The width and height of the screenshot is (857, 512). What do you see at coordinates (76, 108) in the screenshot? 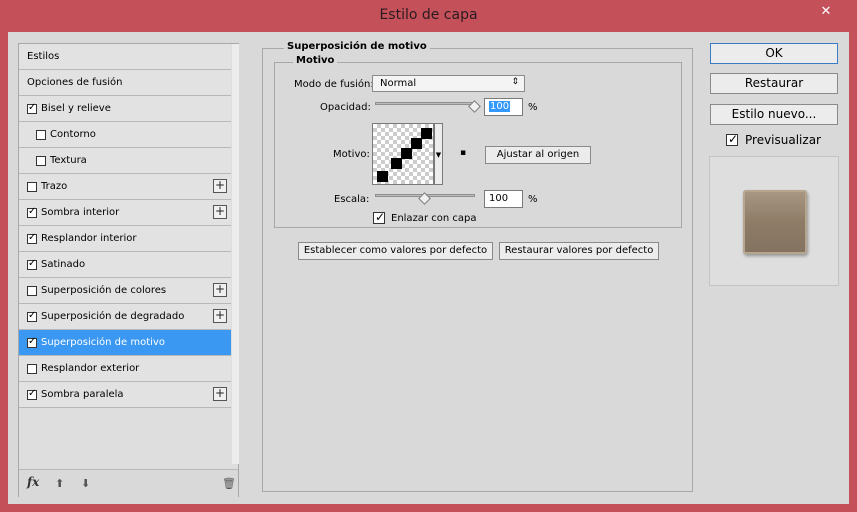
I see `style-list-item-label: Bisel y relieve` at bounding box center [76, 108].